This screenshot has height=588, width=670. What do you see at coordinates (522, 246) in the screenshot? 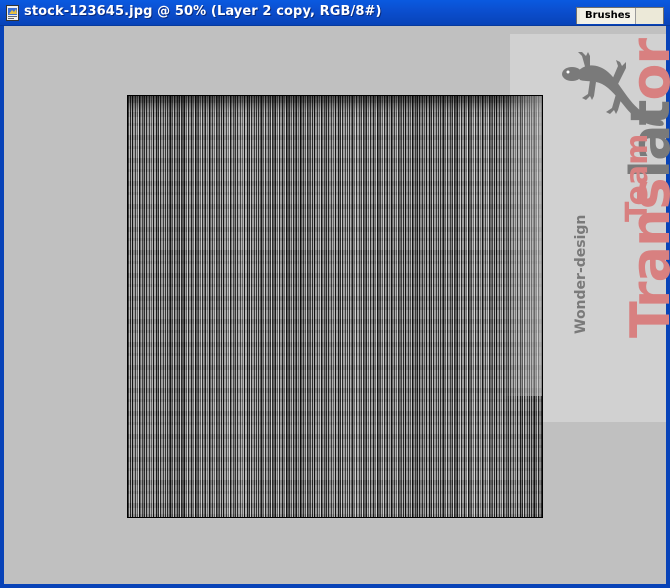
I see `image-right-fade` at bounding box center [522, 246].